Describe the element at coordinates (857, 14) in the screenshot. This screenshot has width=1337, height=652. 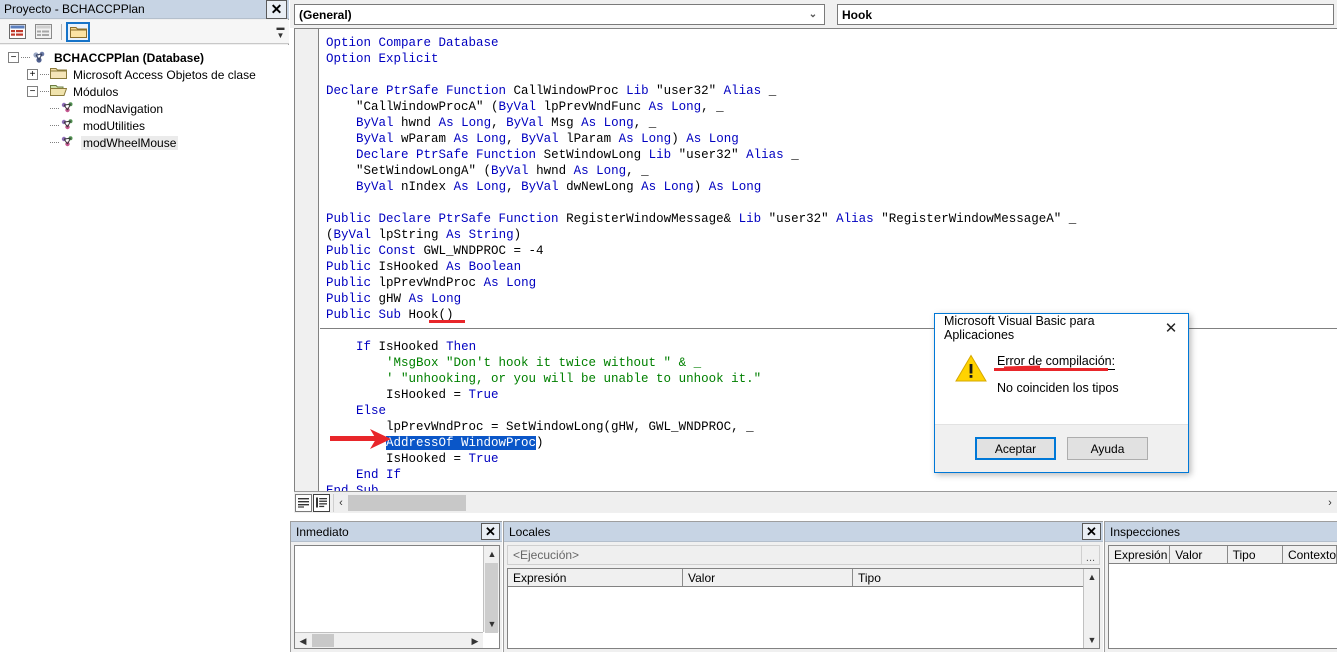
I see `procedure-dropdown-value: Hook` at that location.